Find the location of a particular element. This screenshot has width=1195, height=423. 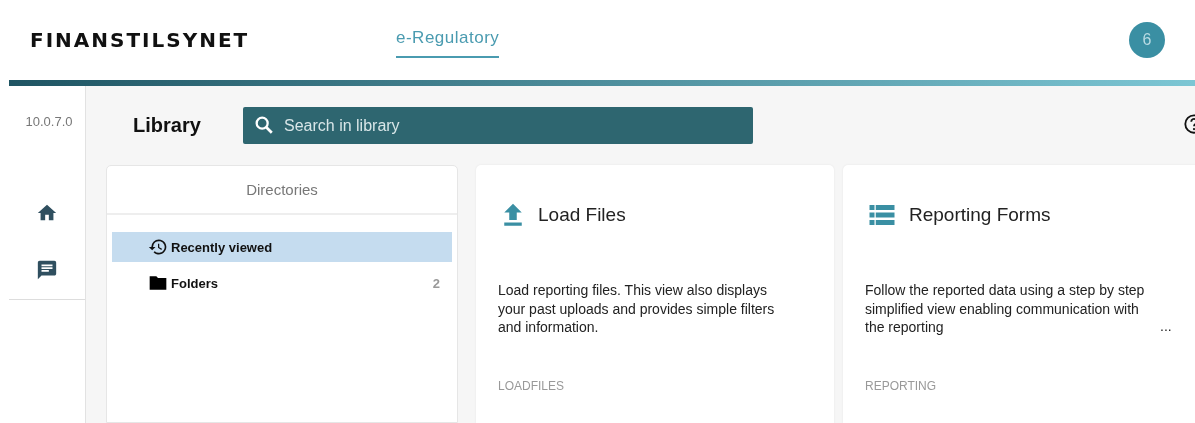

card-title: Reporting Forms is located at coordinates (980, 215).